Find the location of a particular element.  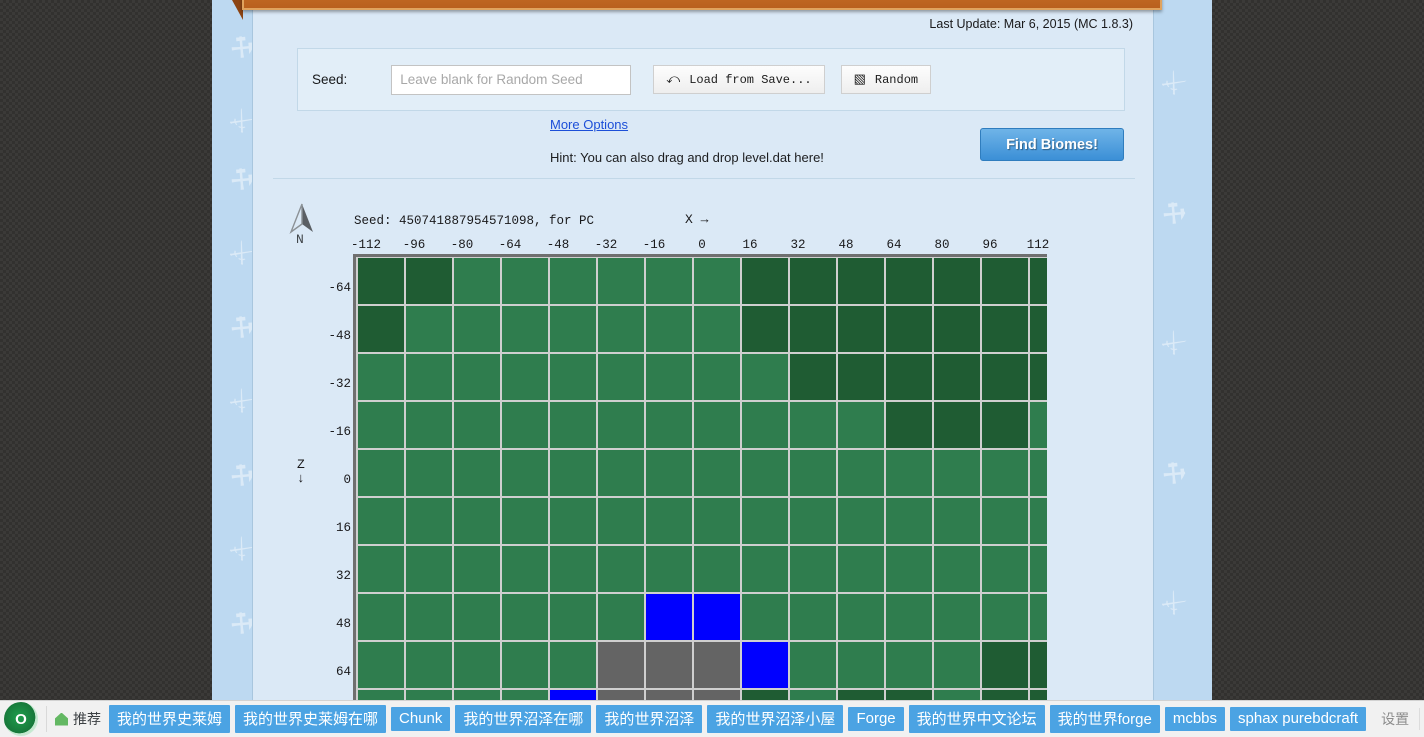

more-options-link: More Options is located at coordinates (589, 124).